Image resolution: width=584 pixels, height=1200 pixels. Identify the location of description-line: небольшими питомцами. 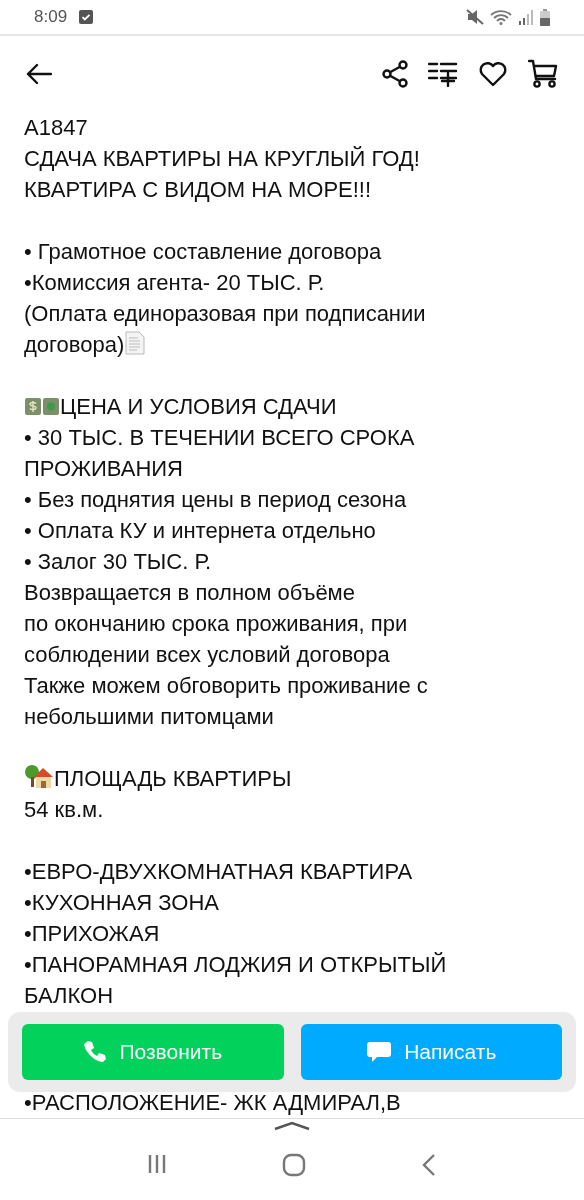
(149, 717).